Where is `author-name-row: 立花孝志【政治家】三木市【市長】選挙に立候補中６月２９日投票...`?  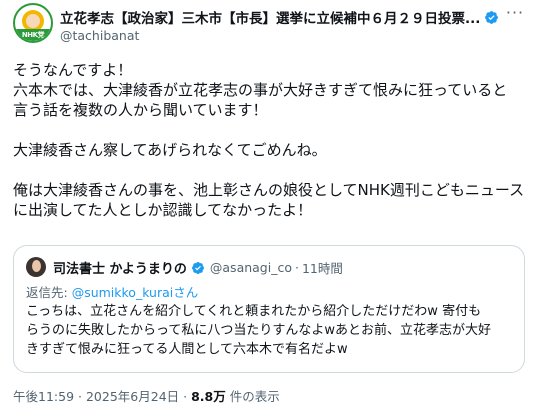 author-name-row: 立花孝志【政治家】三木市【市長】選挙に立候補中６月２９日投票... is located at coordinates (280, 17).